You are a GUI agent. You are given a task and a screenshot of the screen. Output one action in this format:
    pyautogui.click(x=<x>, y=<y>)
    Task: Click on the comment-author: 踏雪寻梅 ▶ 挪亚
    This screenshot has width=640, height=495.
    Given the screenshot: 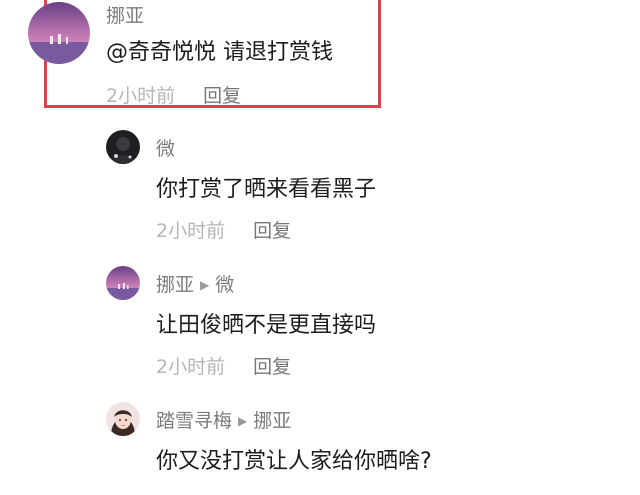 What is the action you would take?
    pyautogui.click(x=223, y=421)
    